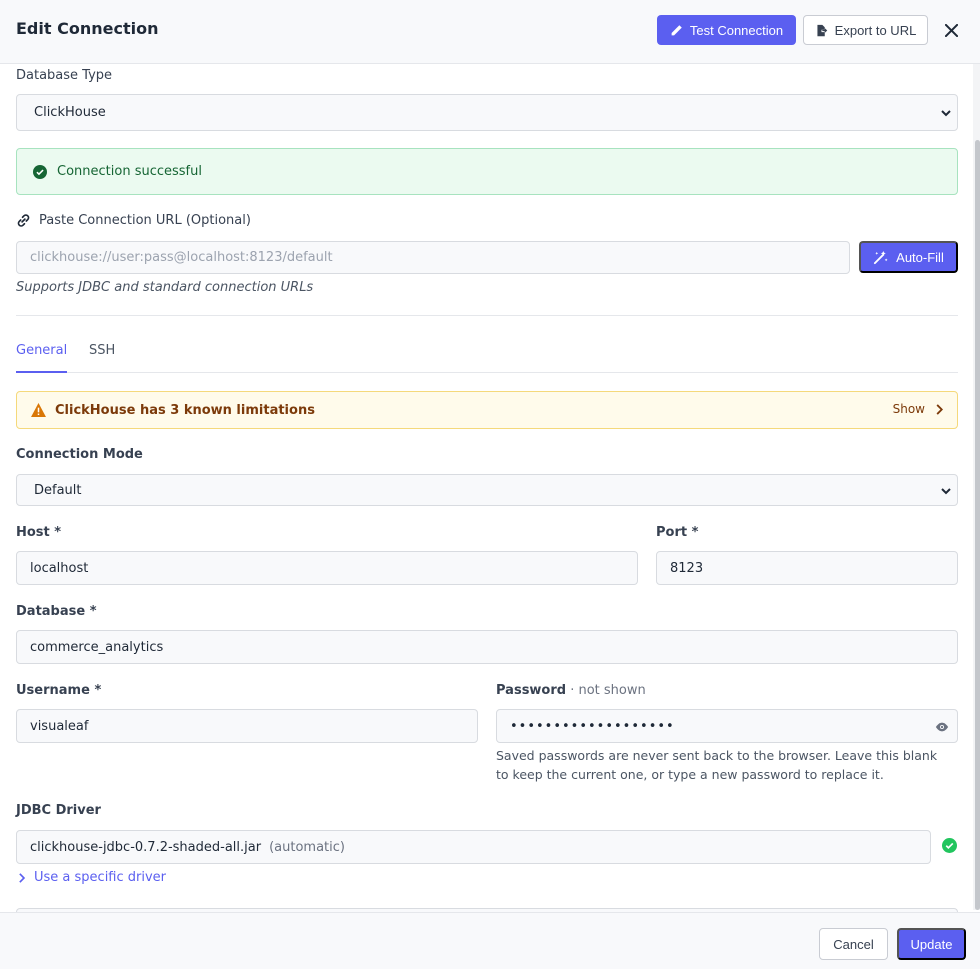  Describe the element at coordinates (58, 810) in the screenshot. I see `jdbc-driver-label: JDBC Driver` at that location.